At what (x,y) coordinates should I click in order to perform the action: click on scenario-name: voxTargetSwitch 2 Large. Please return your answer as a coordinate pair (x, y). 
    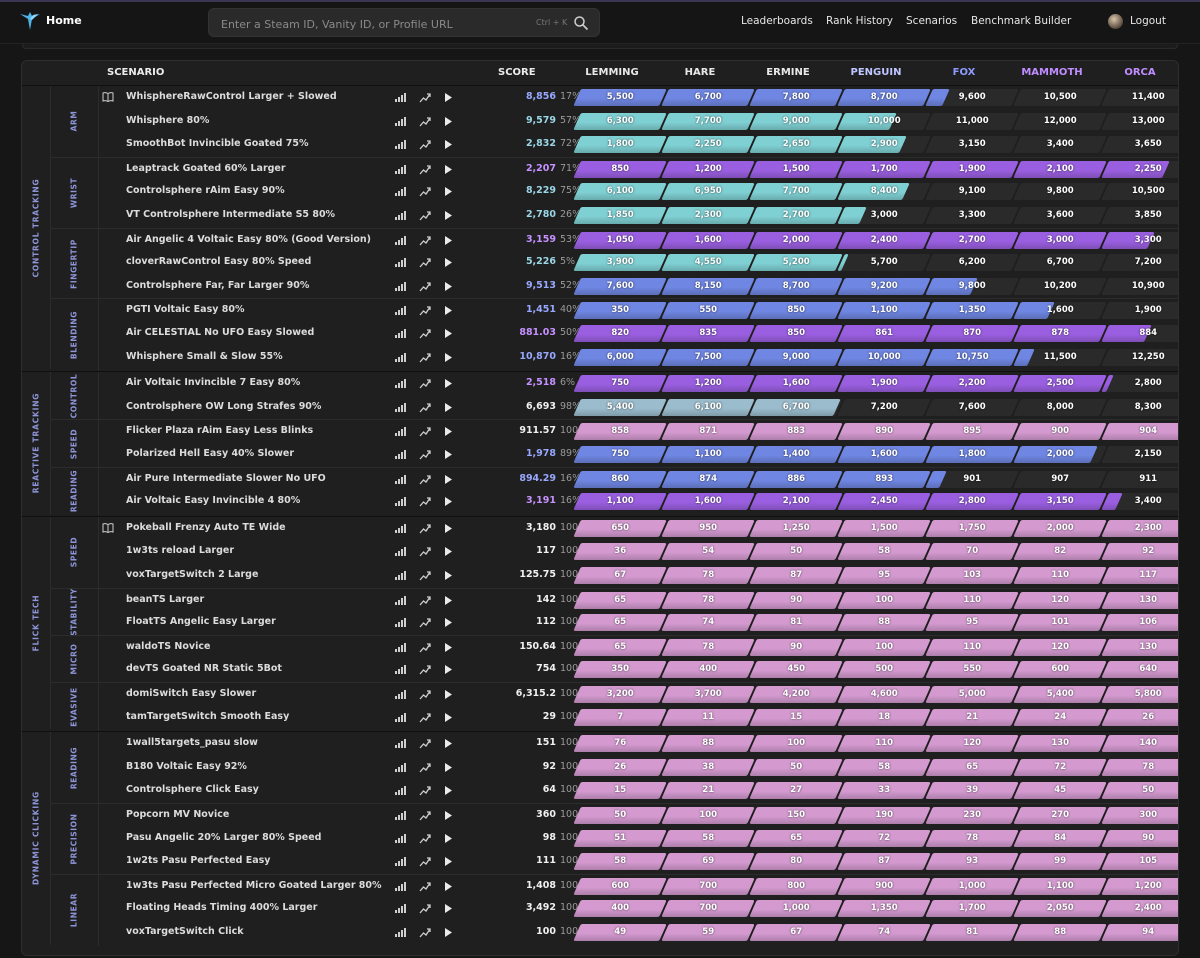
    Looking at the image, I should click on (192, 574).